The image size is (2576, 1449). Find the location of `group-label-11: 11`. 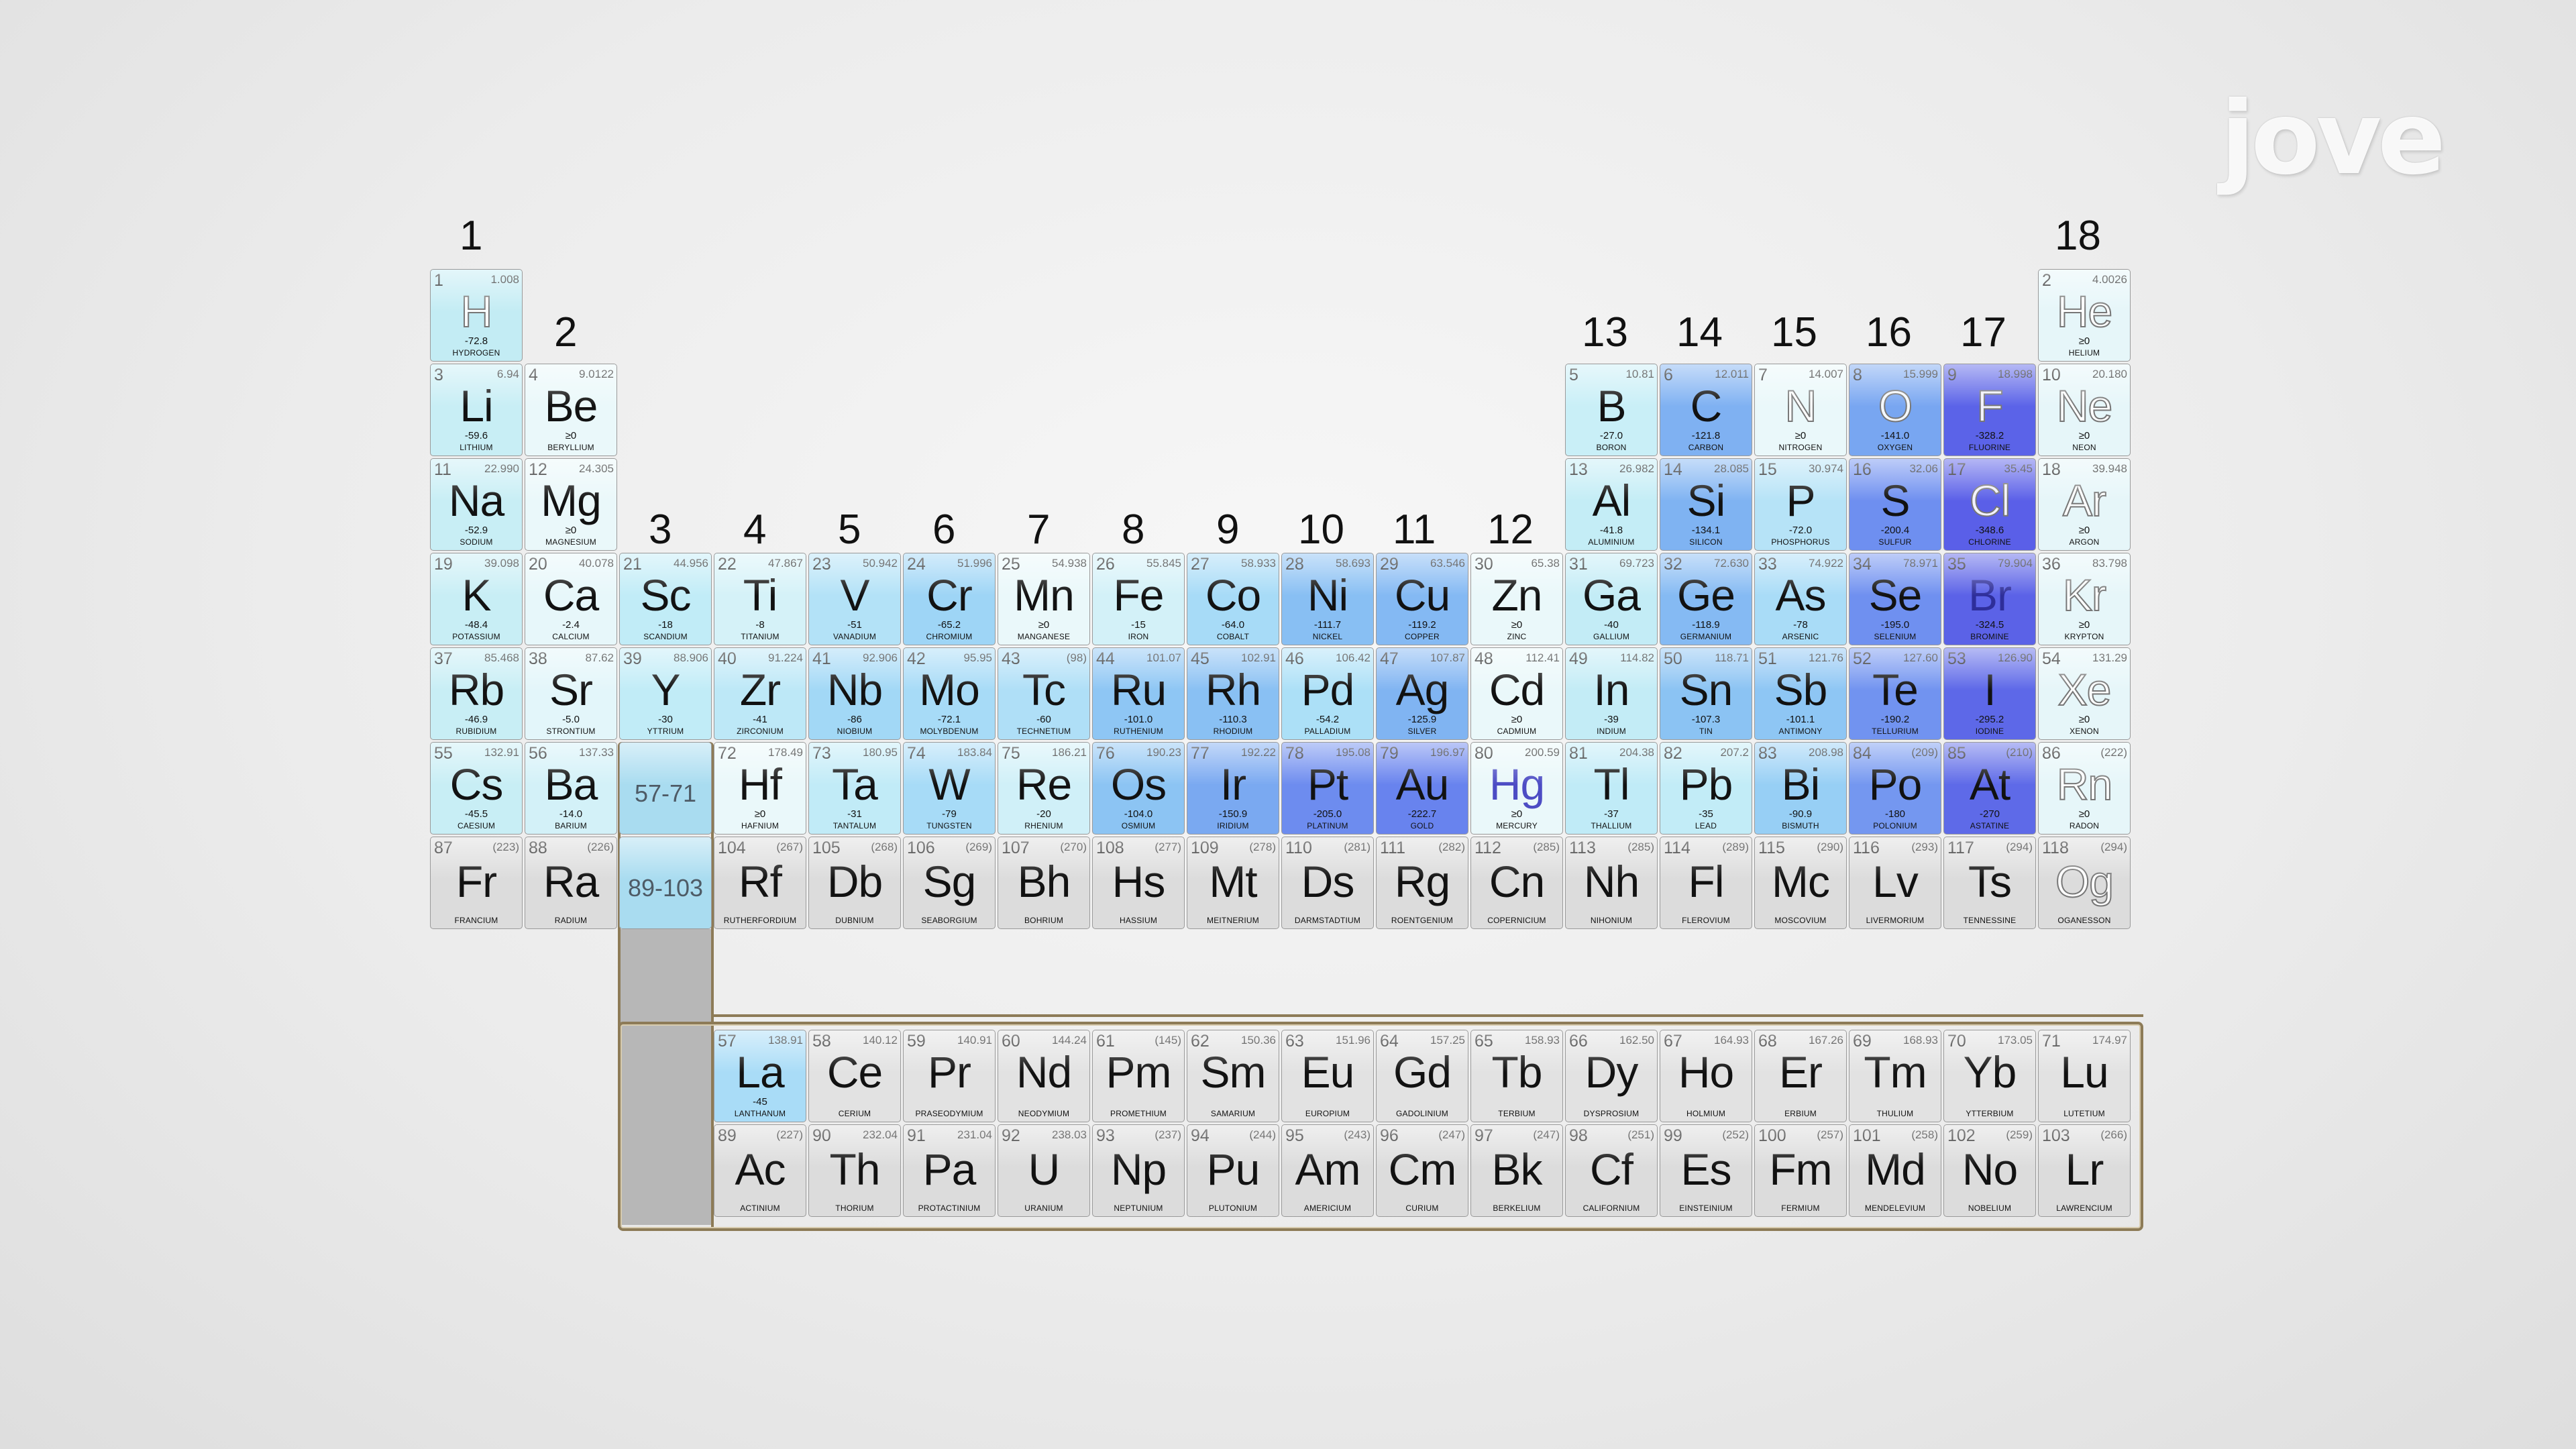

group-label-11: 11 is located at coordinates (1414, 529).